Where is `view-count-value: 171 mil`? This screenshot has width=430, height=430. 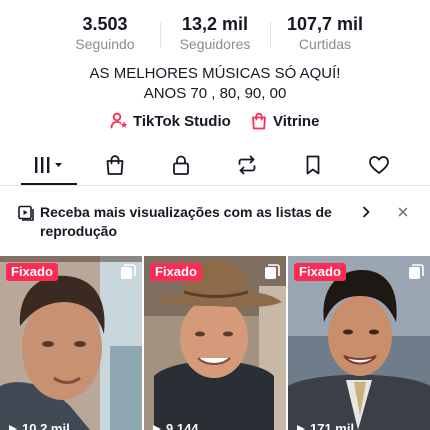
view-count-value: 171 mil is located at coordinates (332, 425).